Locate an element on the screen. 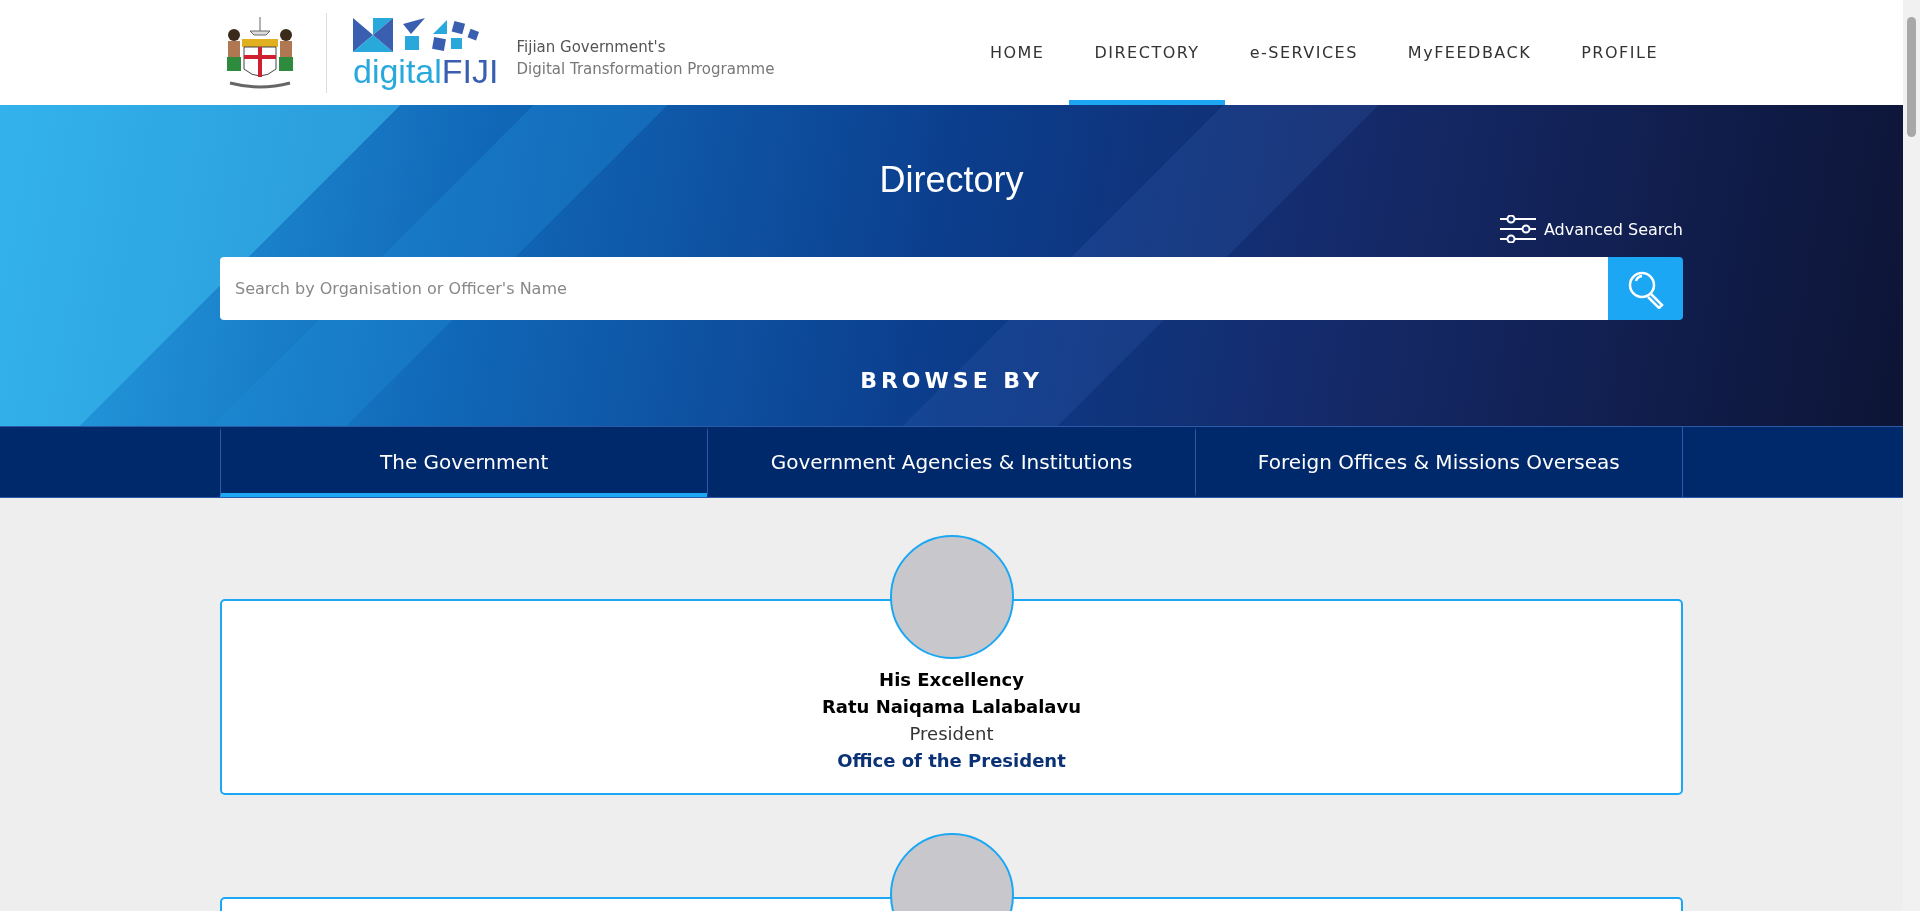 This screenshot has width=1920, height=911. tagline: Fijian Government's is located at coordinates (591, 46).